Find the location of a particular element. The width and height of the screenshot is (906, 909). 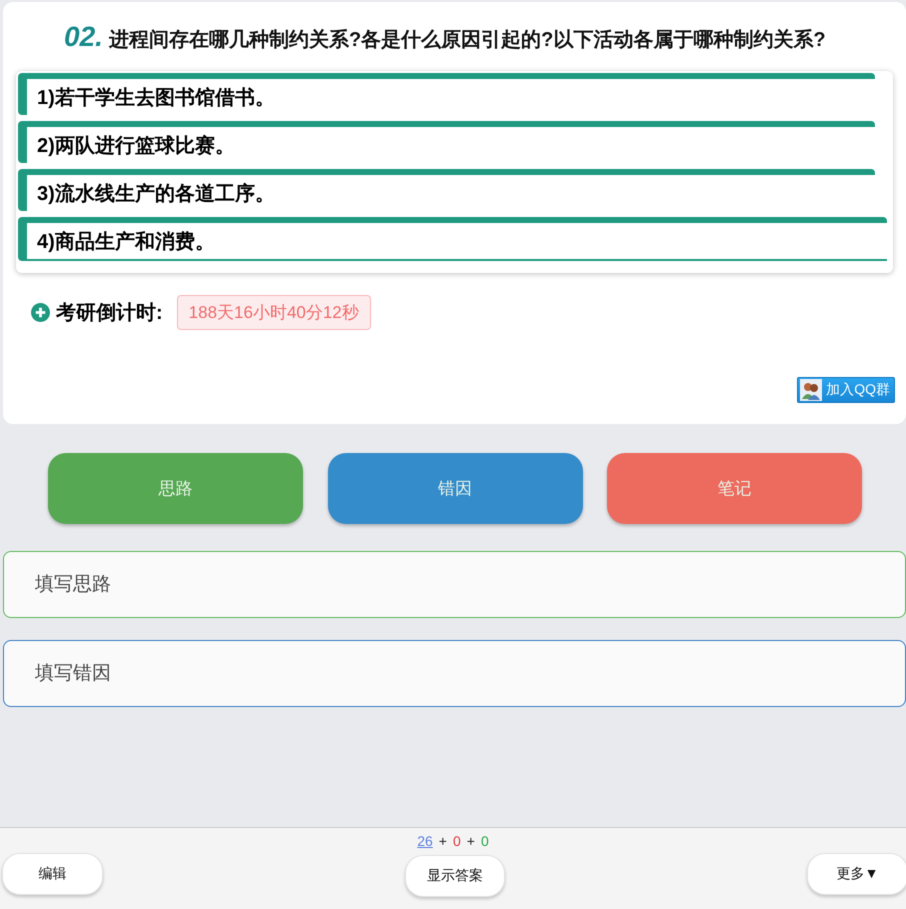

input-field: 填写错因 is located at coordinates (454, 673).